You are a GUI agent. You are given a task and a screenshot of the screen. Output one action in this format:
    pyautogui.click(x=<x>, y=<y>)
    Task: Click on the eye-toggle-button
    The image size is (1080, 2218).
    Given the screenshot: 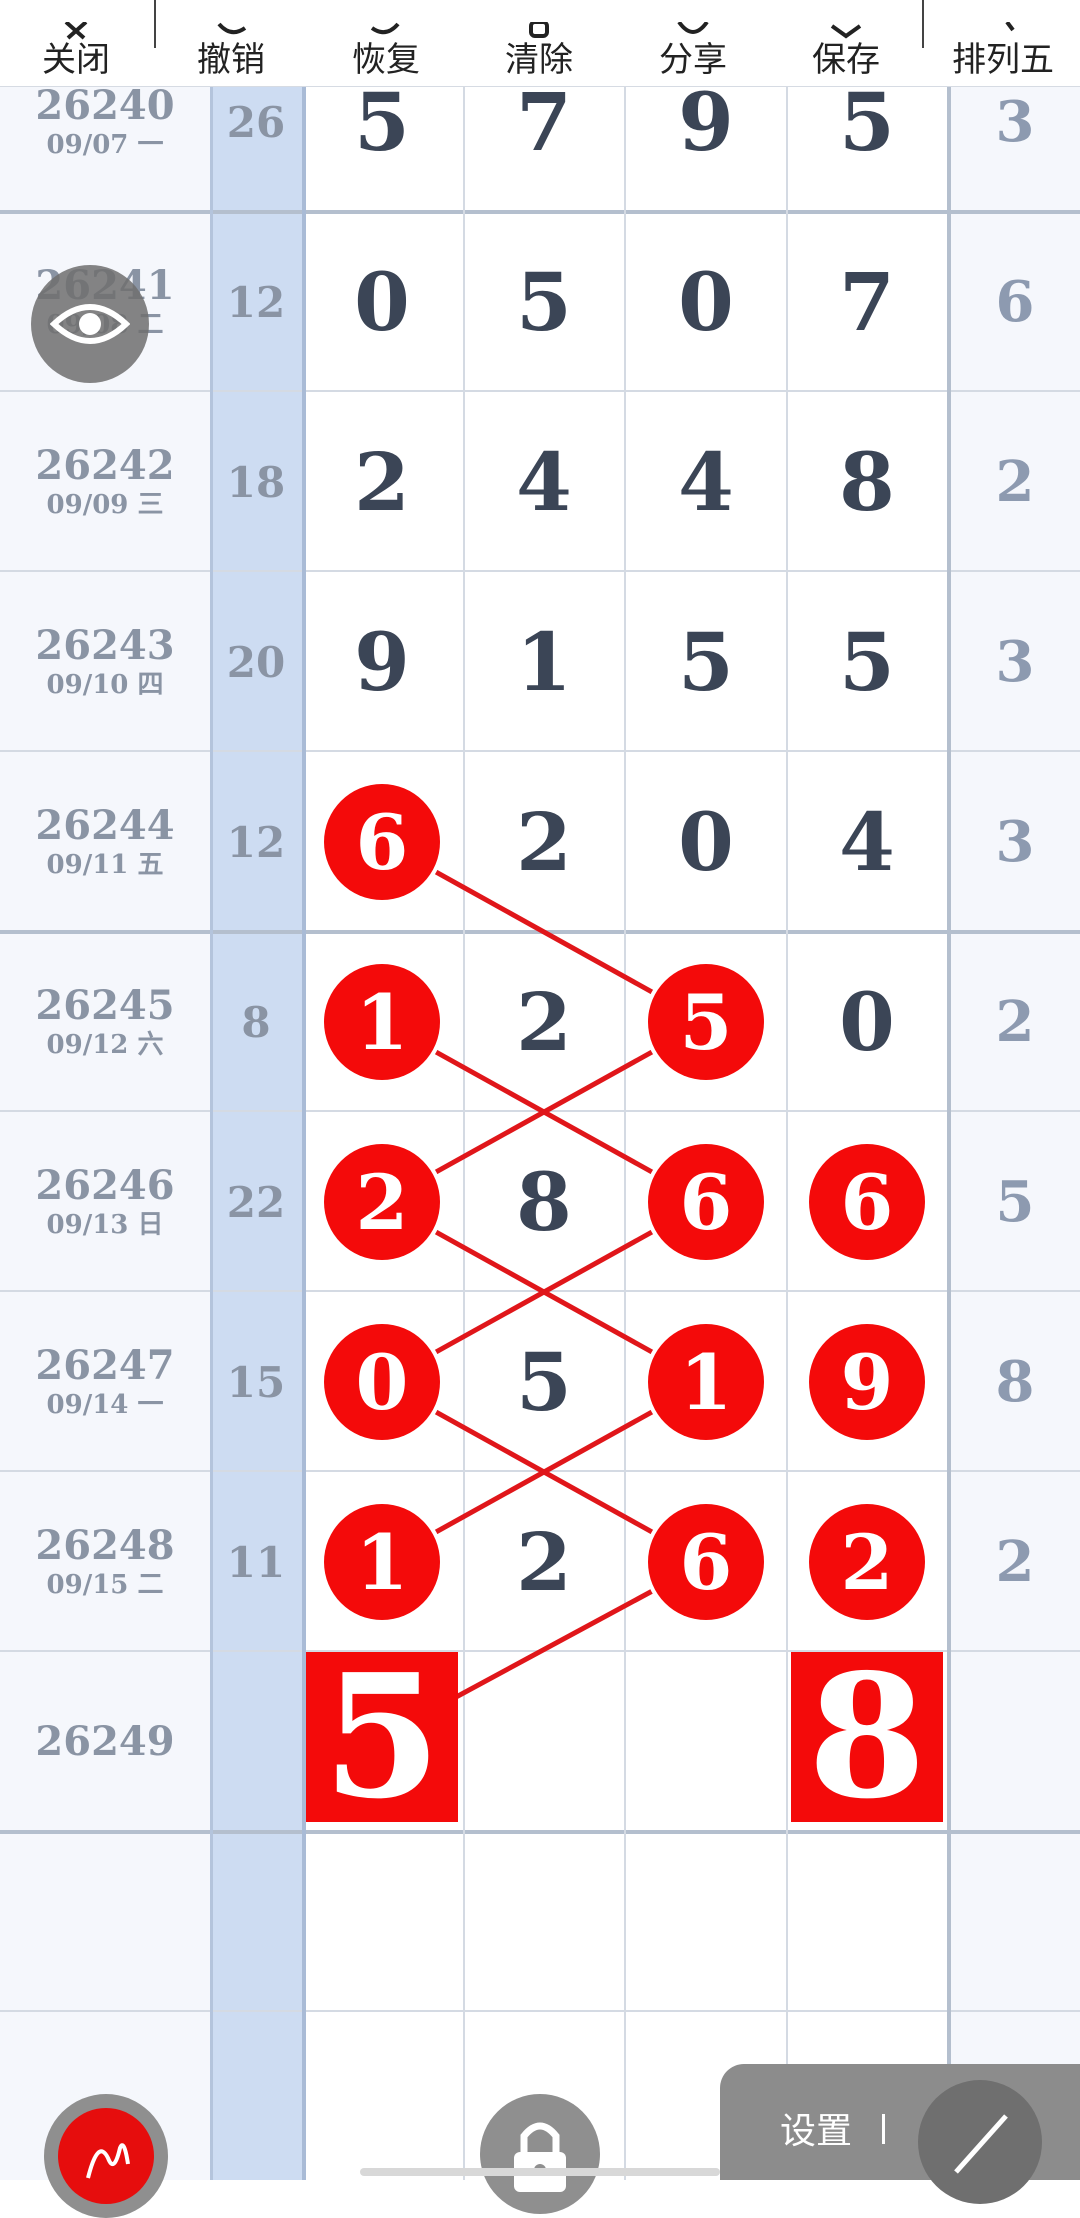 What is the action you would take?
    pyautogui.click(x=90, y=324)
    